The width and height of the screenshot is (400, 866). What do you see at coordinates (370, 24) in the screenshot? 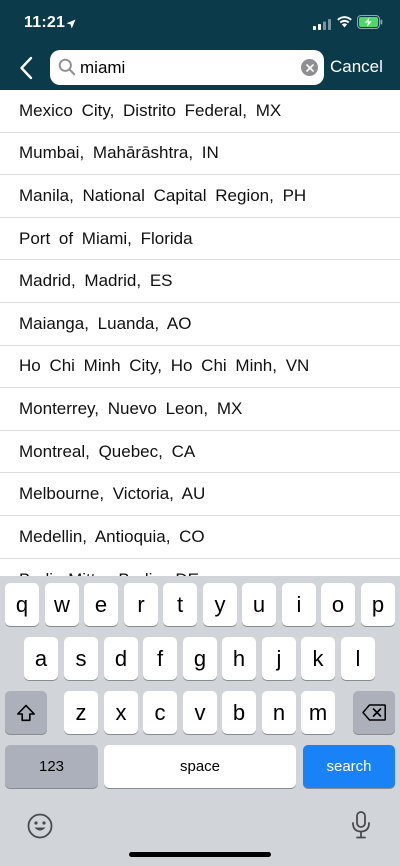
I see `battery-charging-icon` at bounding box center [370, 24].